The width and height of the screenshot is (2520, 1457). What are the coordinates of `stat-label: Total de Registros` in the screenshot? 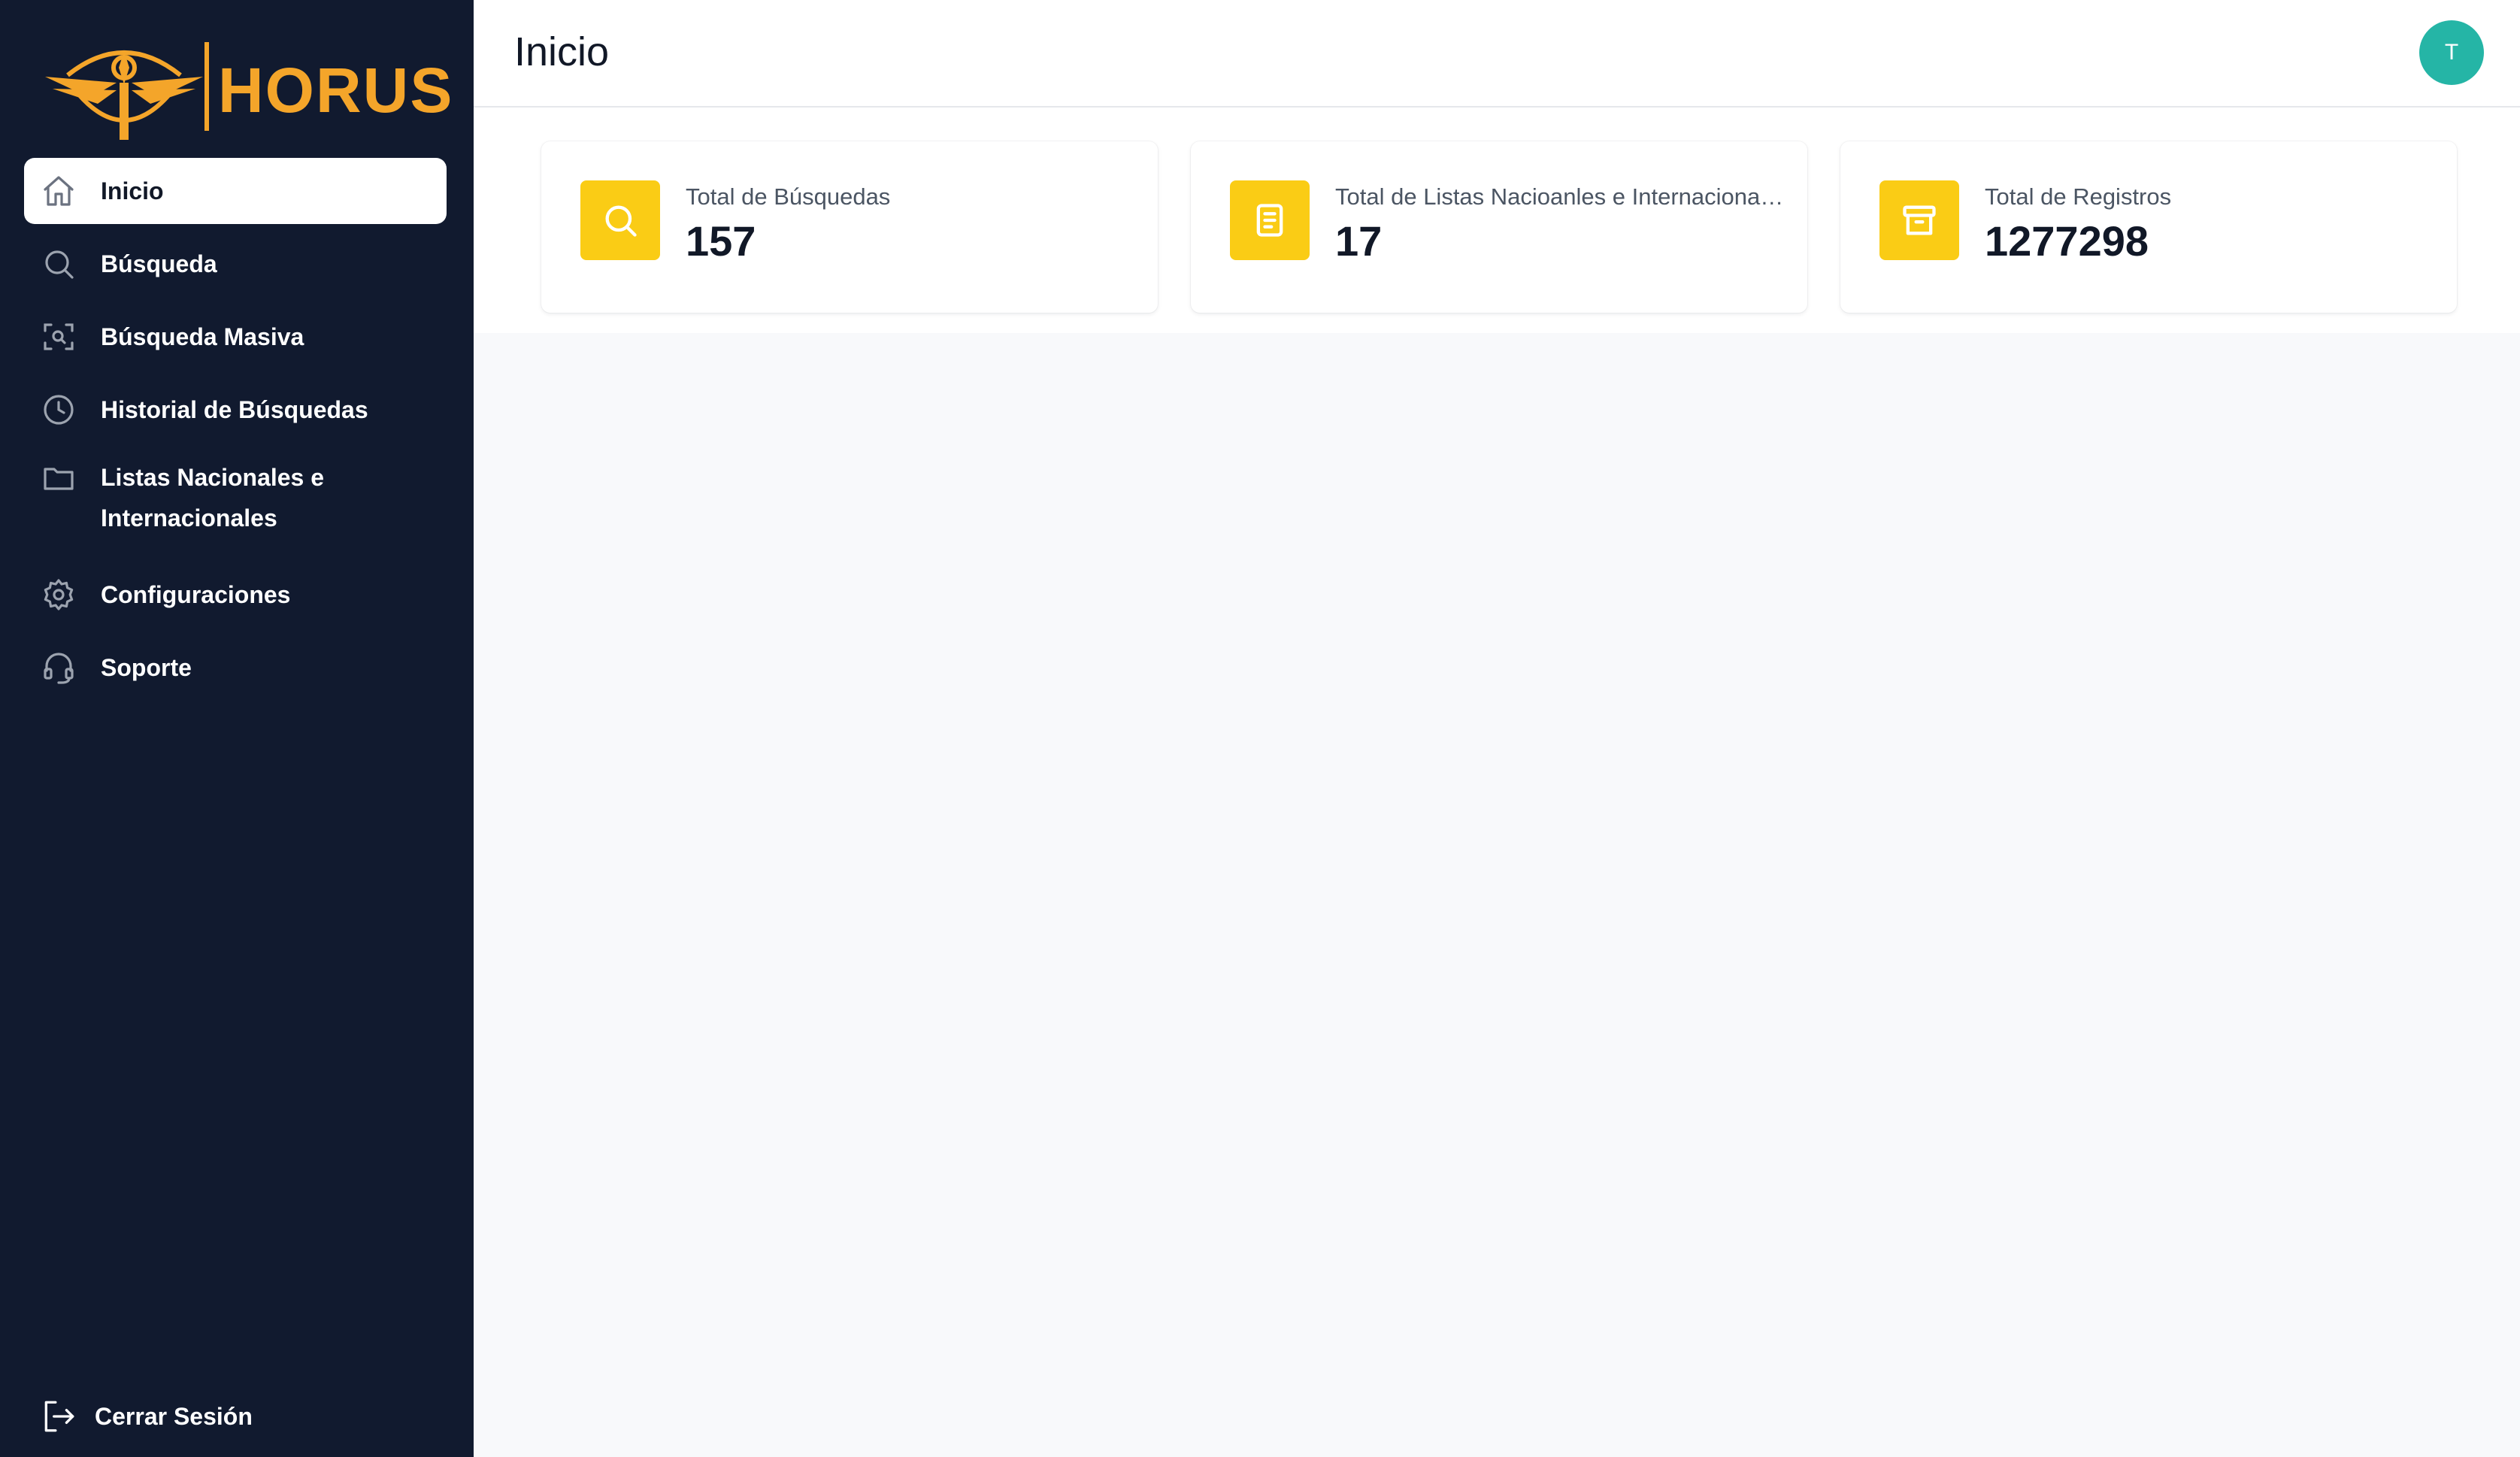 It's located at (2078, 196).